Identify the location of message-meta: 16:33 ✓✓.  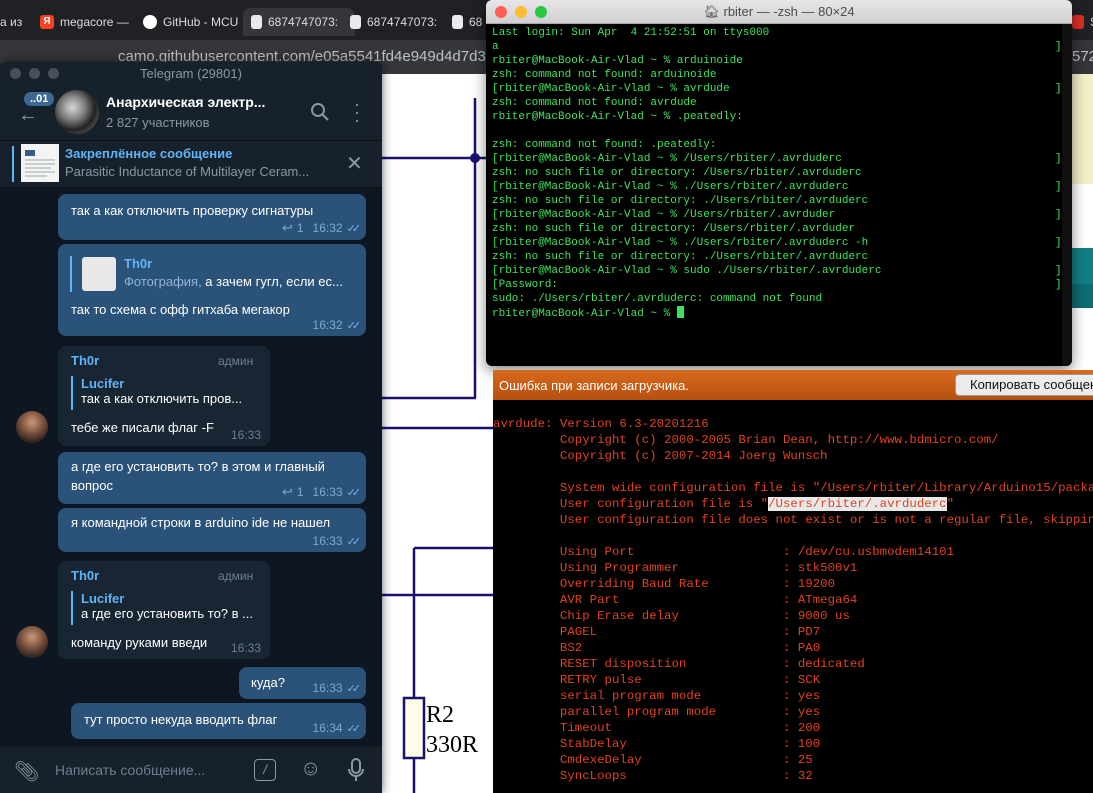
(337, 688).